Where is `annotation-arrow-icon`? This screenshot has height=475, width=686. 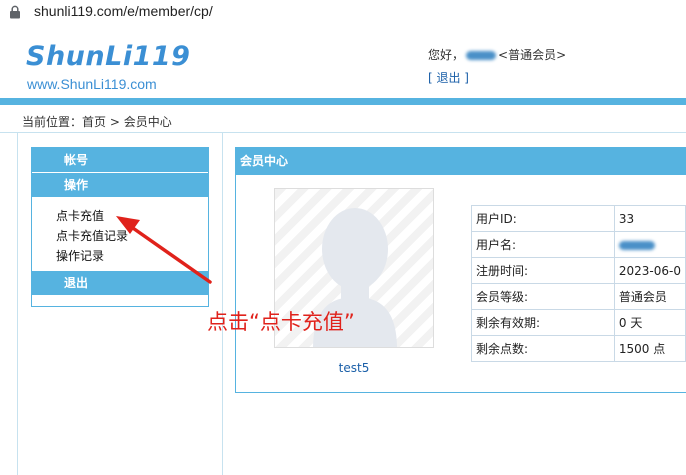
annotation-arrow-icon is located at coordinates (164, 250).